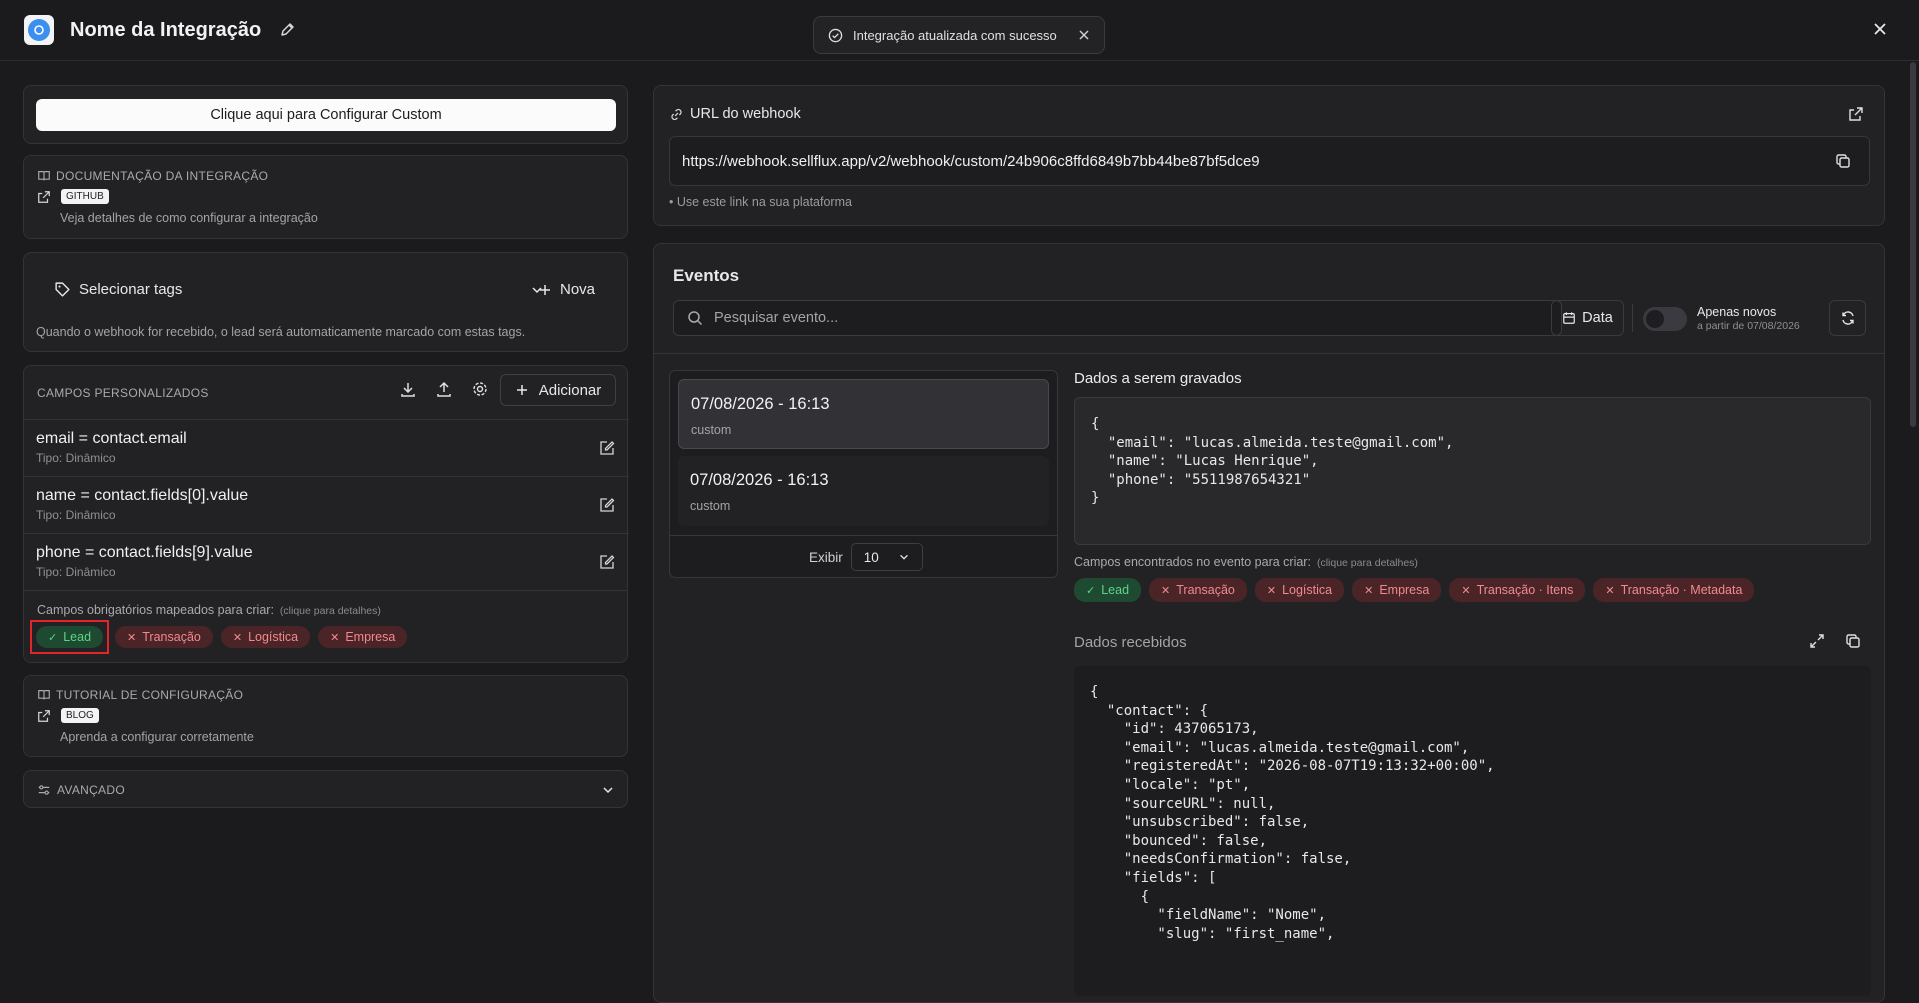 The width and height of the screenshot is (1919, 1003). Describe the element at coordinates (144, 552) in the screenshot. I see `field-mapping: phone = contact.fields[9].value` at that location.